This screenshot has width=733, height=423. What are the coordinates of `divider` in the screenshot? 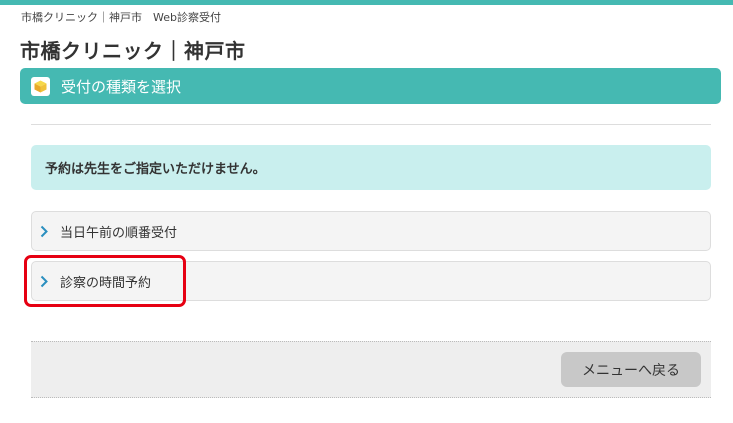 It's located at (371, 124).